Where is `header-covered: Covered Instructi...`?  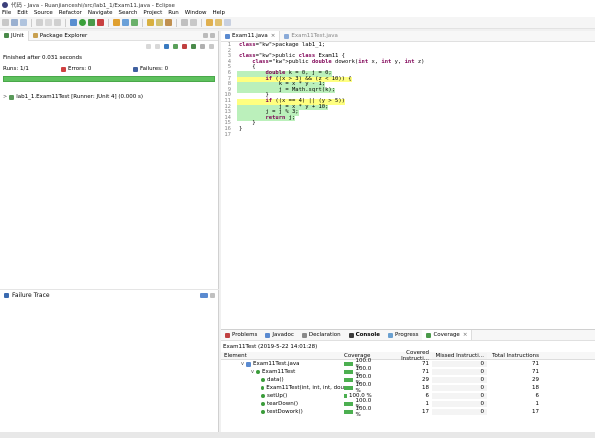 header-covered: Covered Instructi... is located at coordinates (404, 356).